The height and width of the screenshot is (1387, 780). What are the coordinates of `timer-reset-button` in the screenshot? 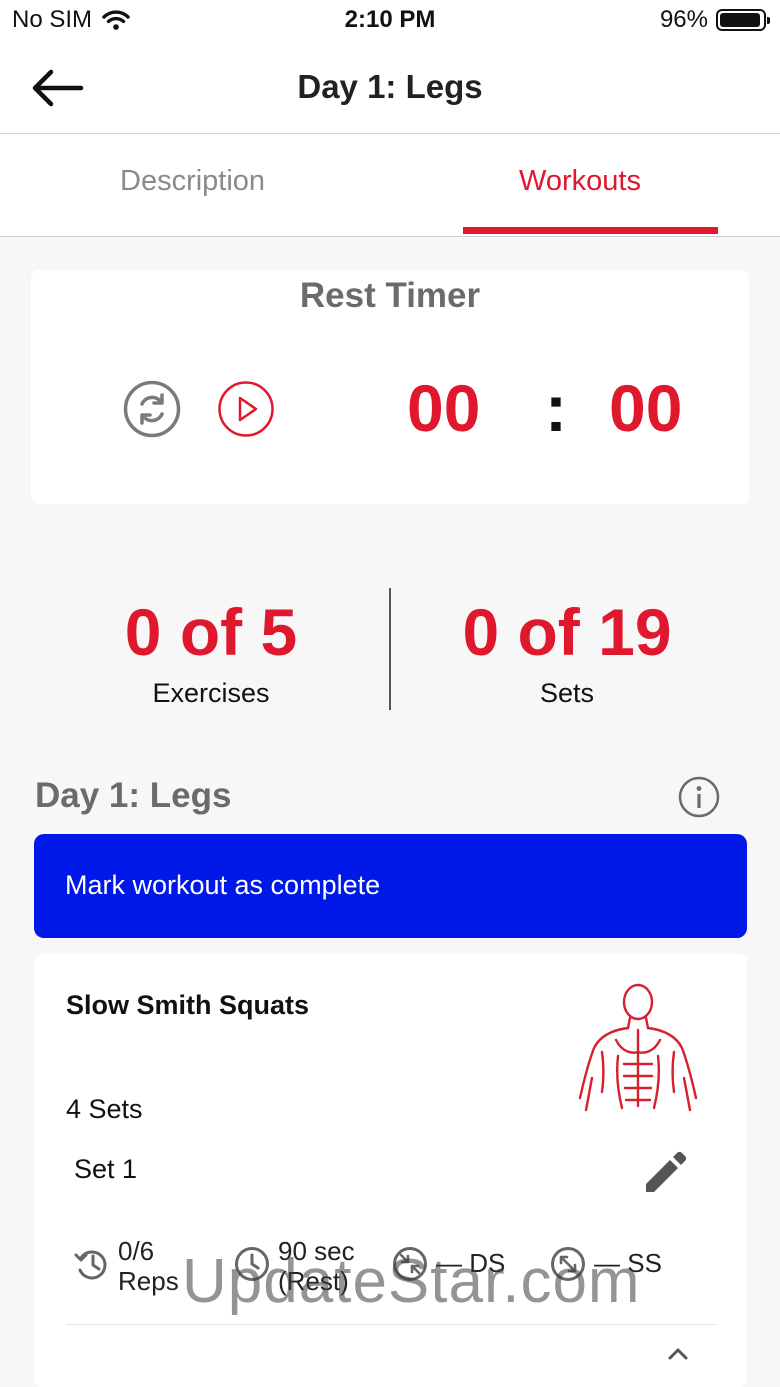 It's located at (152, 409).